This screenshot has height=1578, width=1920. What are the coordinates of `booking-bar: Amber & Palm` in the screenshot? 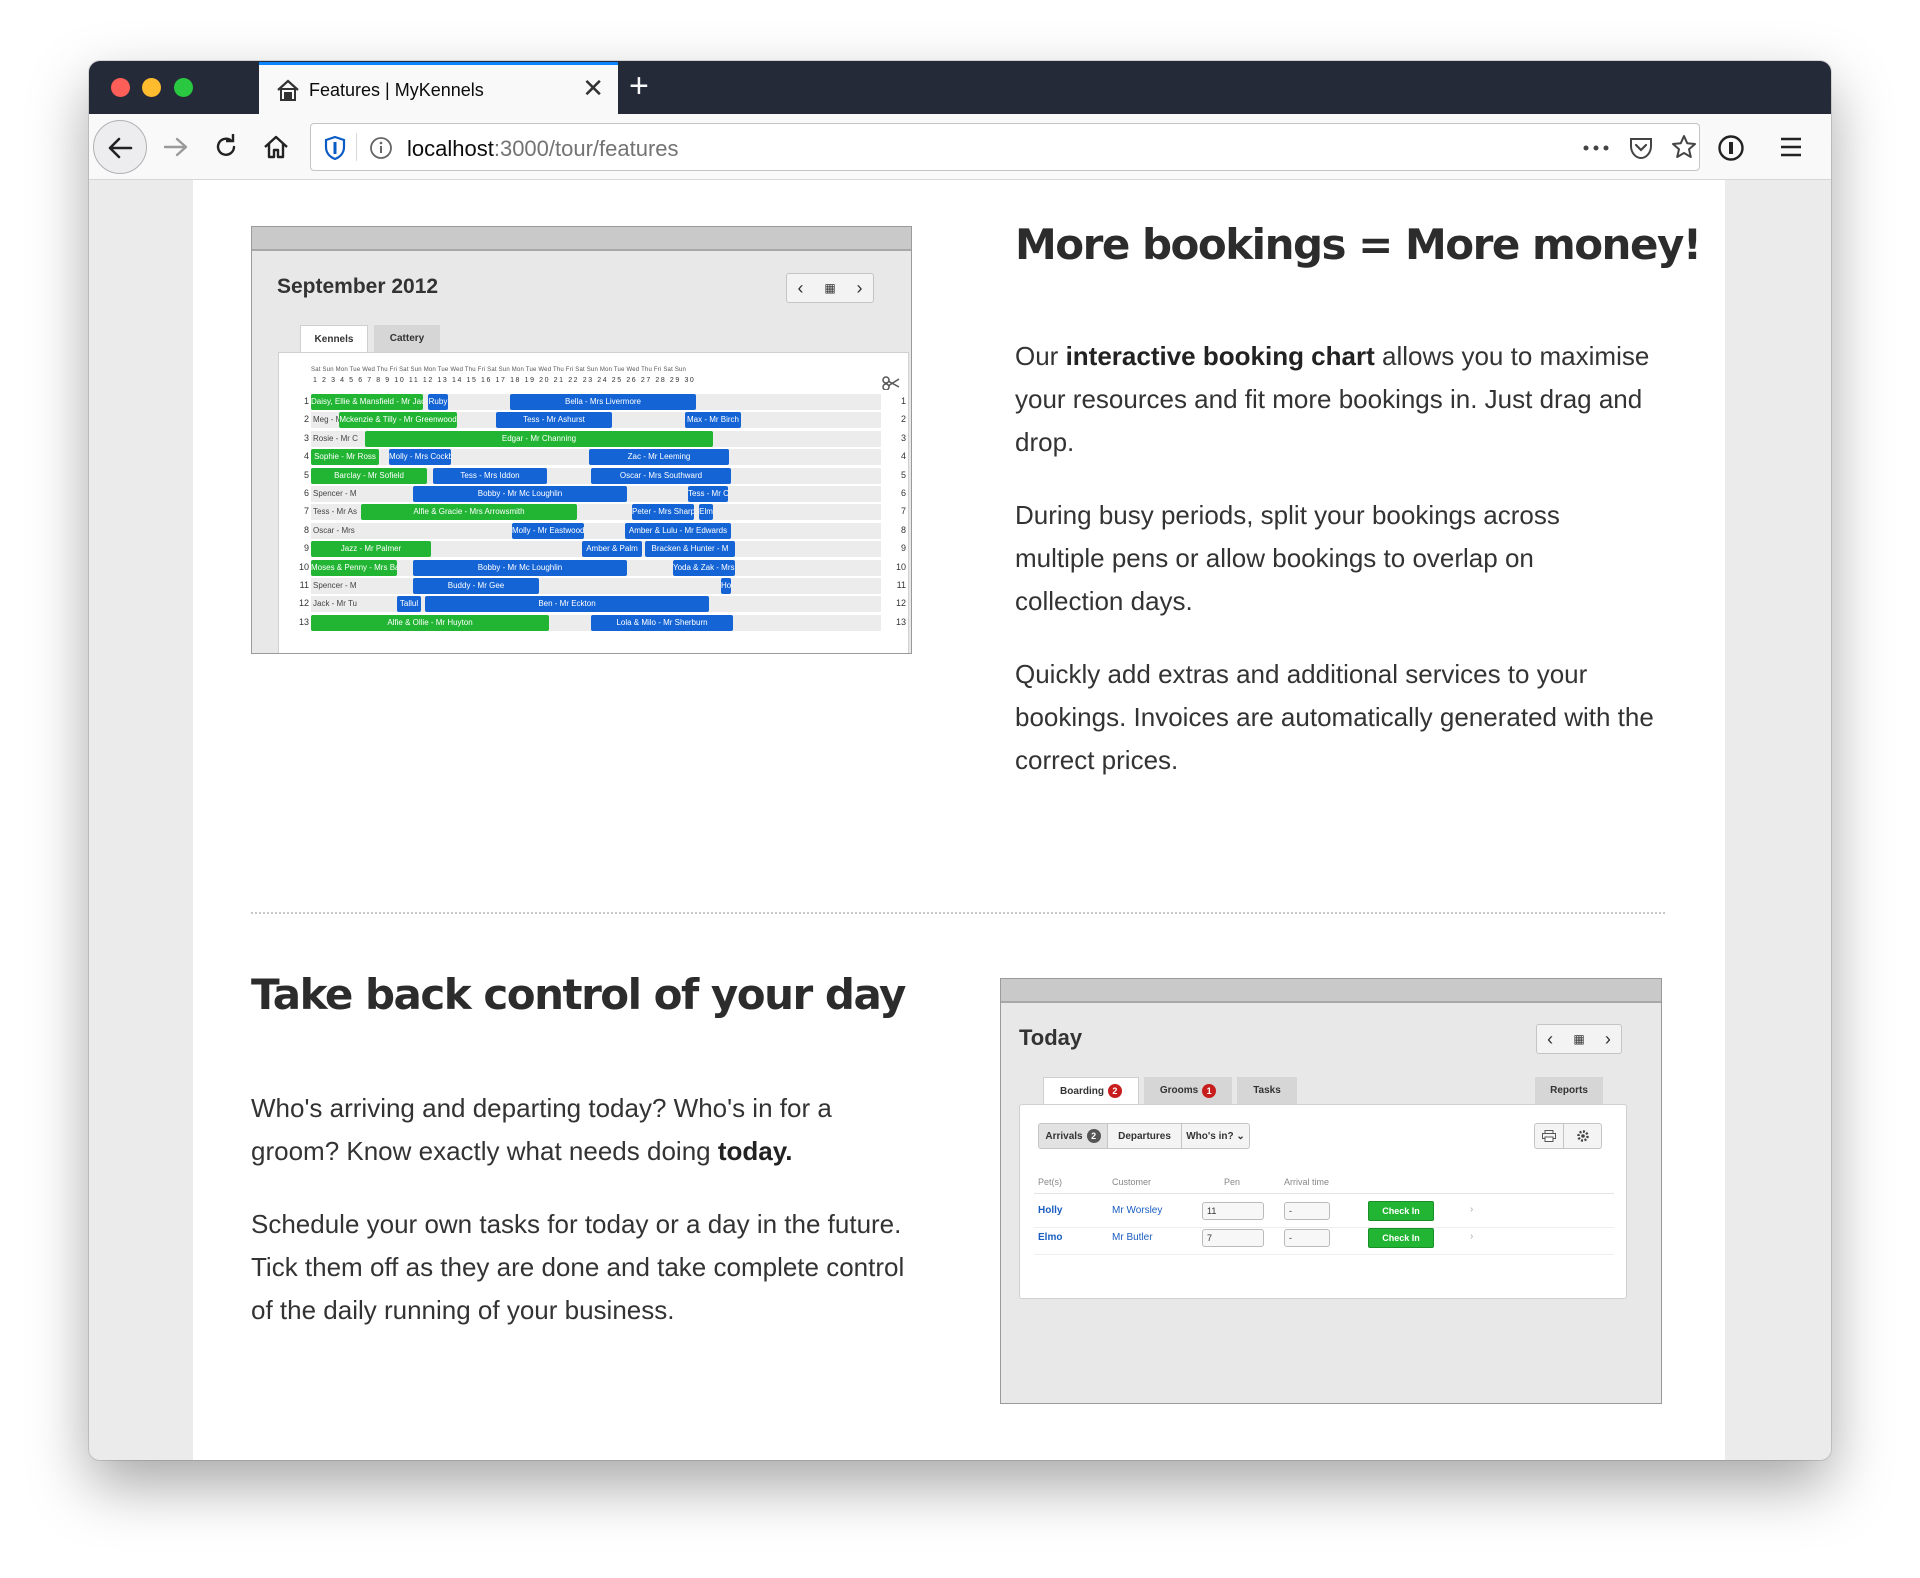 It's located at (612, 549).